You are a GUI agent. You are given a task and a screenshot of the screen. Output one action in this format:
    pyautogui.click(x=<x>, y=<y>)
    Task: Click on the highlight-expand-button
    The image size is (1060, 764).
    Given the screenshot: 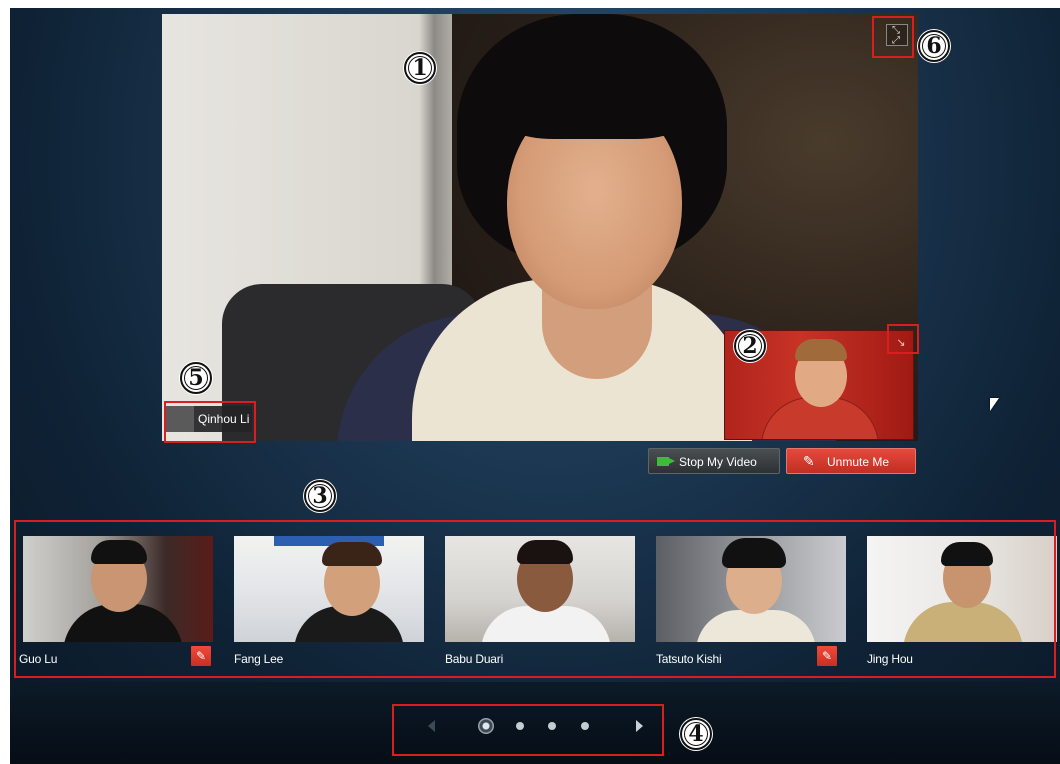 What is the action you would take?
    pyautogui.click(x=893, y=37)
    